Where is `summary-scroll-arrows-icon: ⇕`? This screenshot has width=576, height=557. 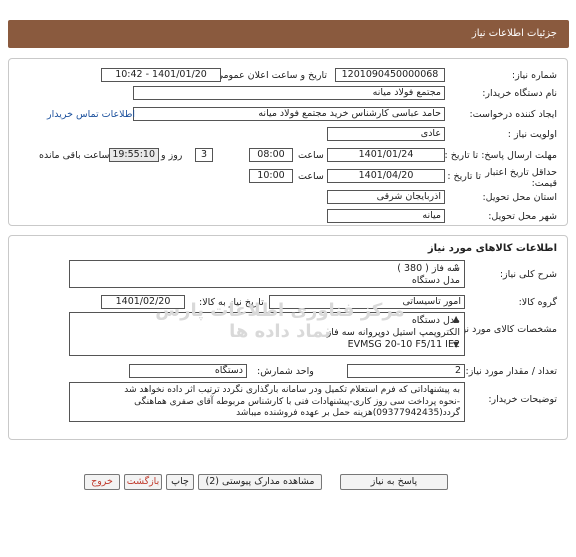 summary-scroll-arrows-icon: ⇕ is located at coordinates (456, 267).